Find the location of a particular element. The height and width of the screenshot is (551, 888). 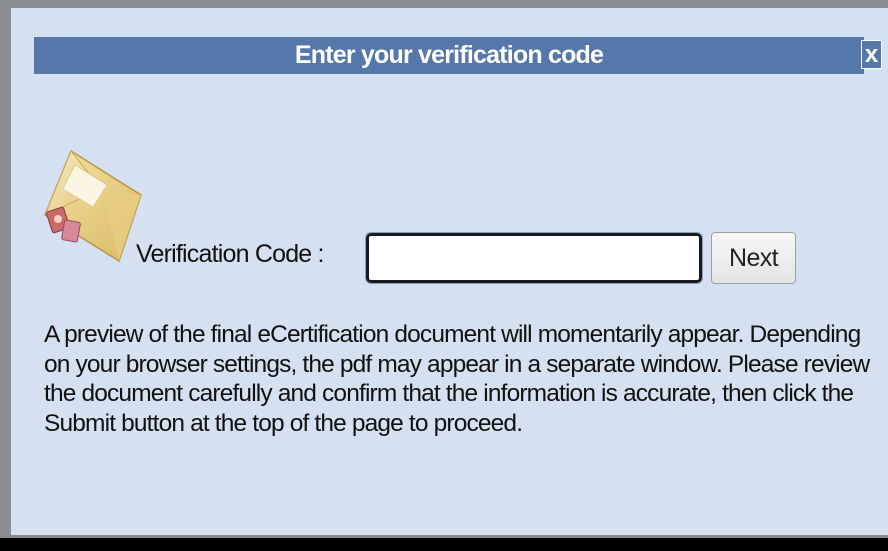

close-button: x is located at coordinates (871, 54).